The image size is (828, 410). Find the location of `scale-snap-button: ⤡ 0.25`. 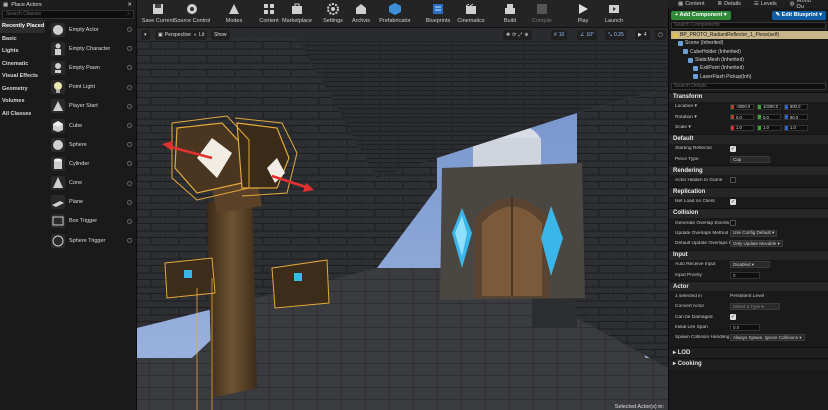

scale-snap-button: ⤡ 0.25 is located at coordinates (616, 35).